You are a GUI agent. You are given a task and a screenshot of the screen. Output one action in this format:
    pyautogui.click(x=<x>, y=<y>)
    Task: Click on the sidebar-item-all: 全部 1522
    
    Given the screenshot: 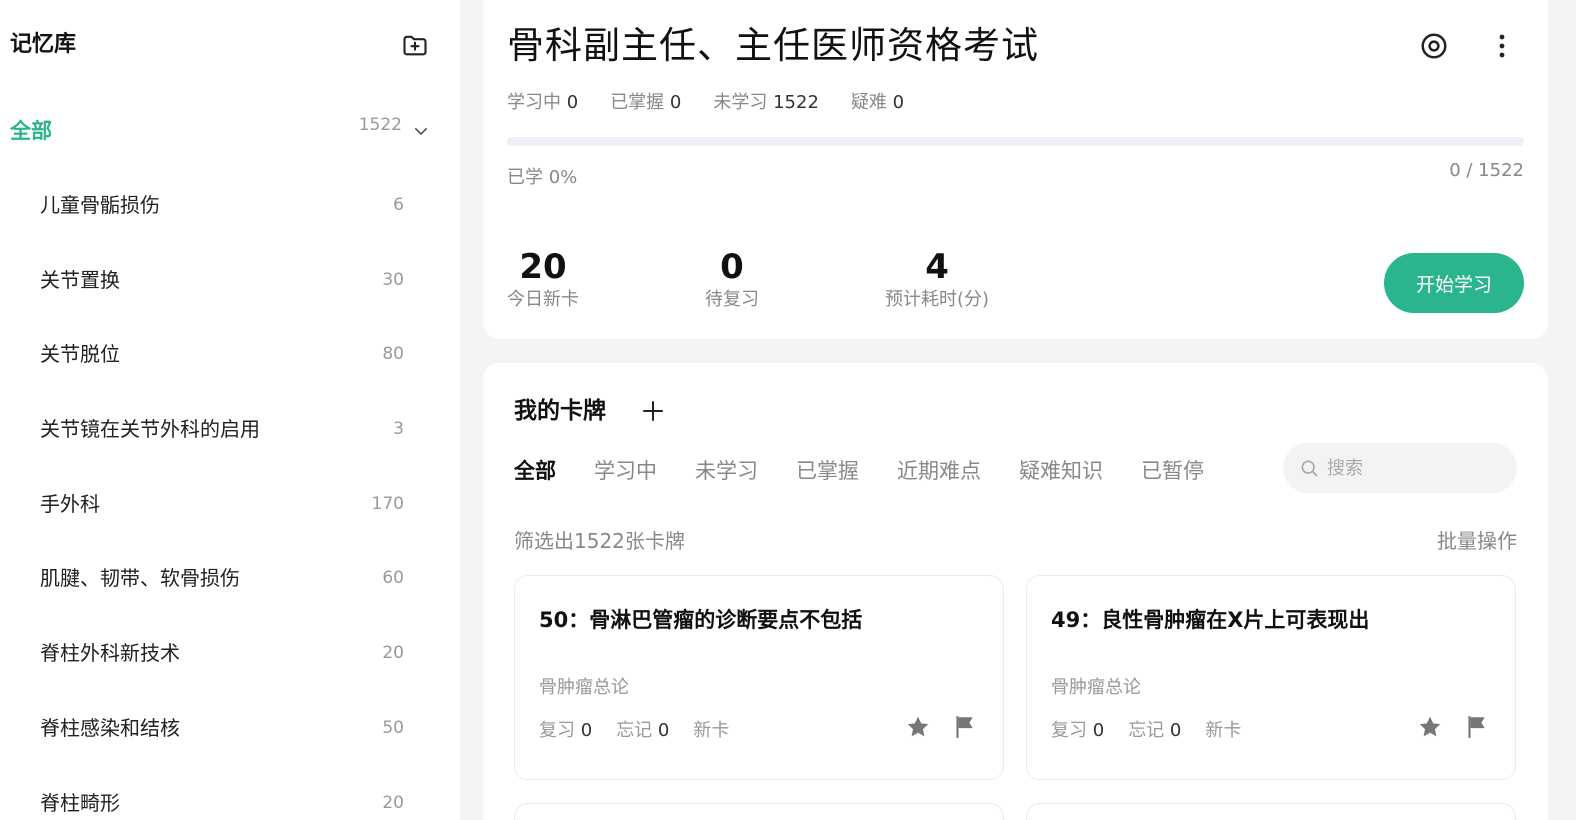 What is the action you would take?
    pyautogui.click(x=221, y=131)
    